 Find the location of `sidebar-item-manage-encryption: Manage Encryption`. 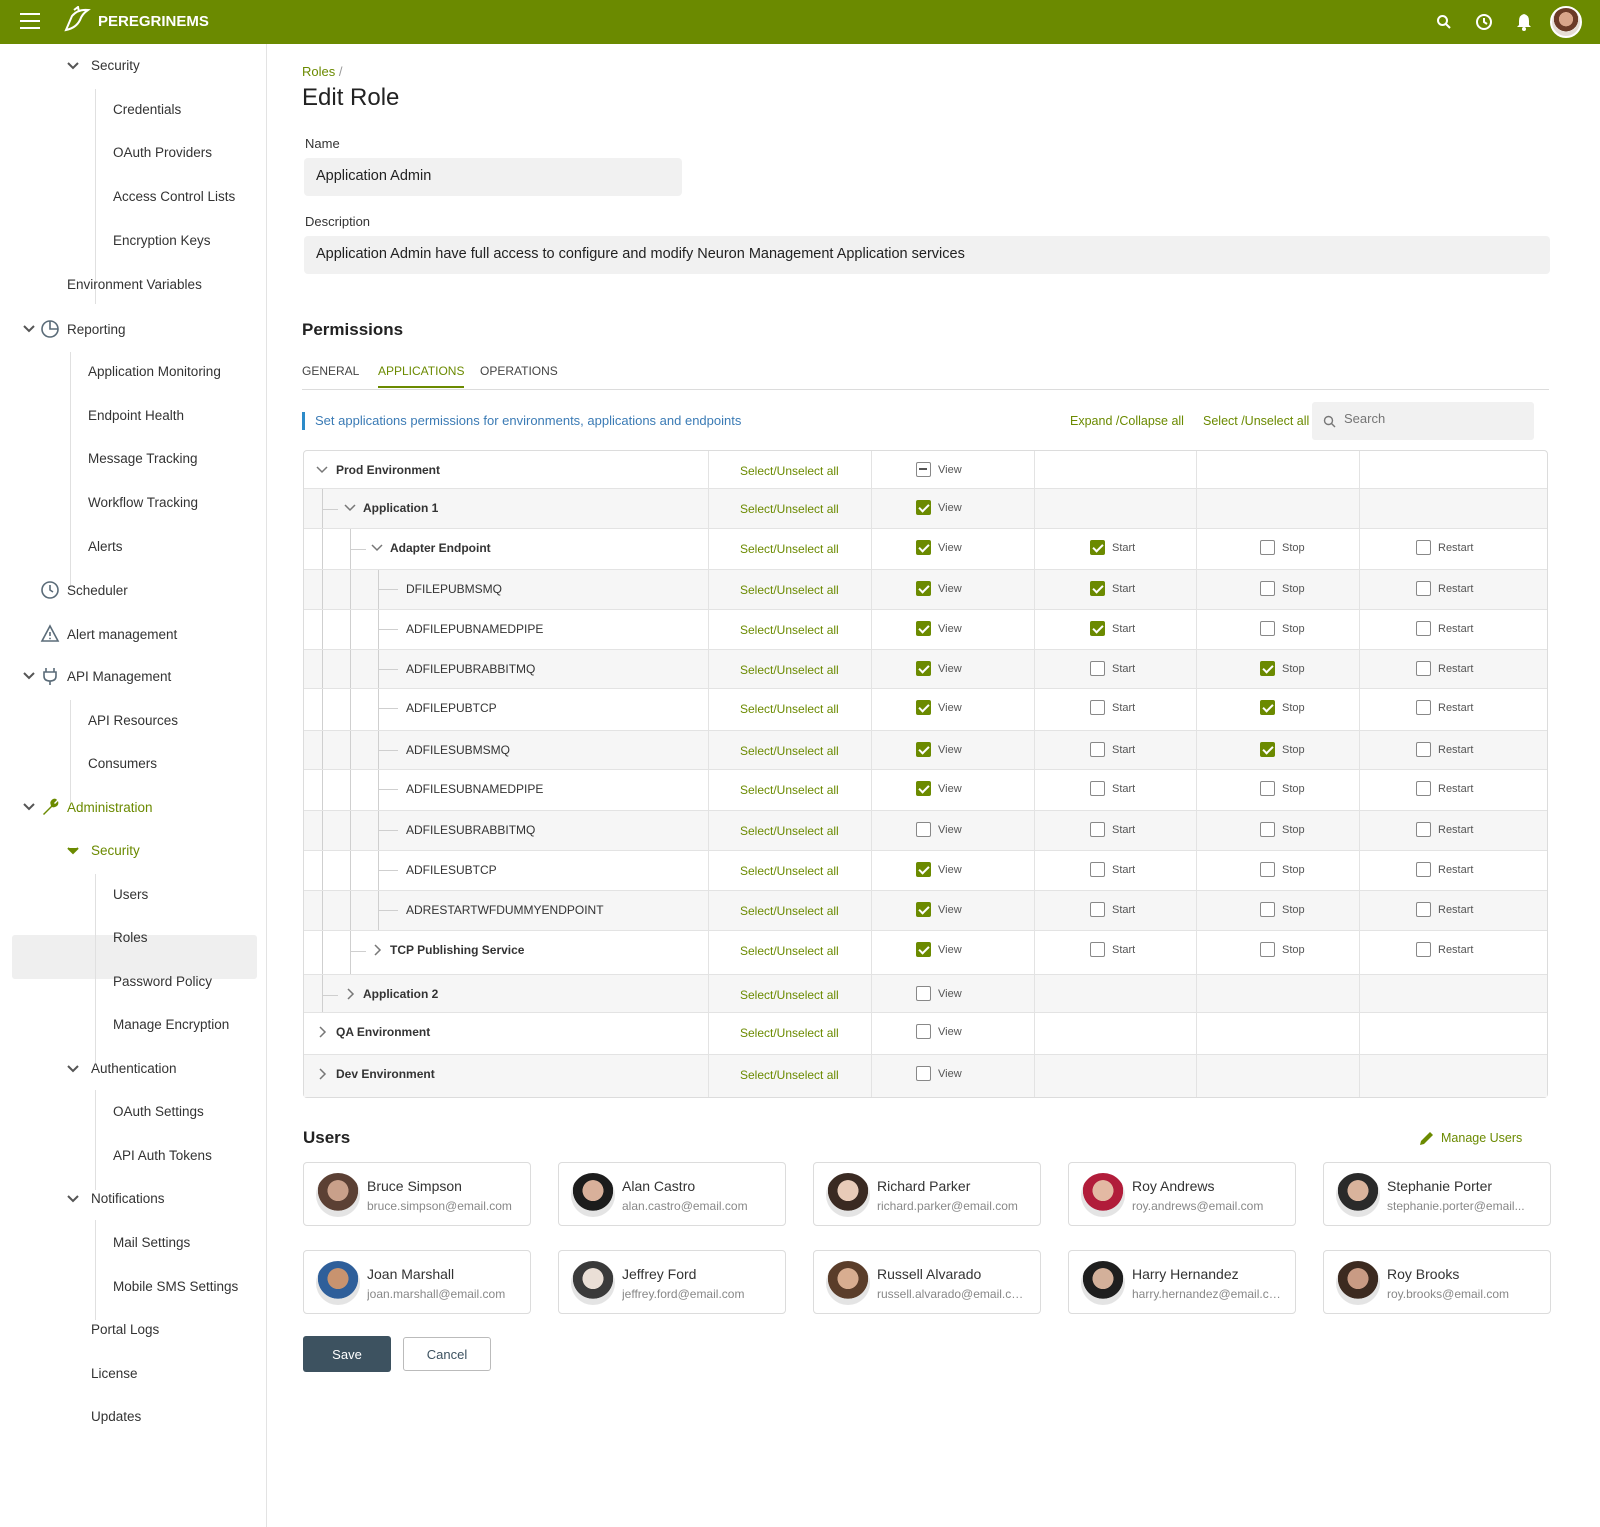

sidebar-item-manage-encryption: Manage Encryption is located at coordinates (171, 1024).